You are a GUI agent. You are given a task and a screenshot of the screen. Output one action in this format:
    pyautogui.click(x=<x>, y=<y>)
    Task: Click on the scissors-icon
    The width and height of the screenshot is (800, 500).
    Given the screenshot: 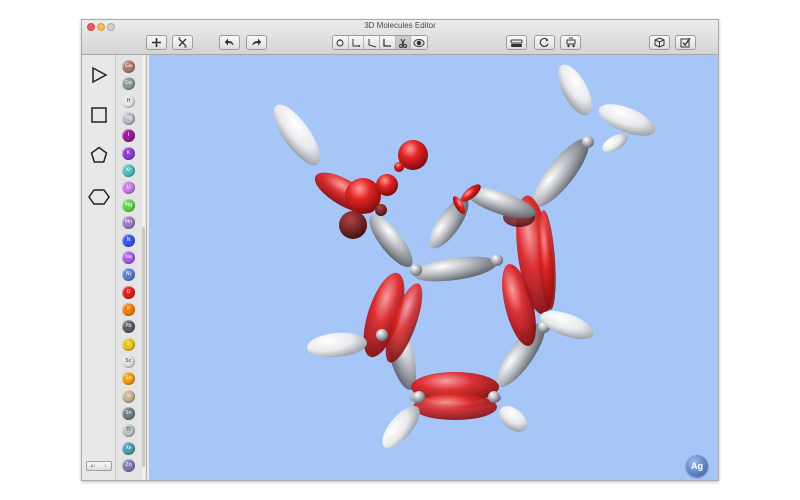 What is the action you would take?
    pyautogui.click(x=403, y=43)
    